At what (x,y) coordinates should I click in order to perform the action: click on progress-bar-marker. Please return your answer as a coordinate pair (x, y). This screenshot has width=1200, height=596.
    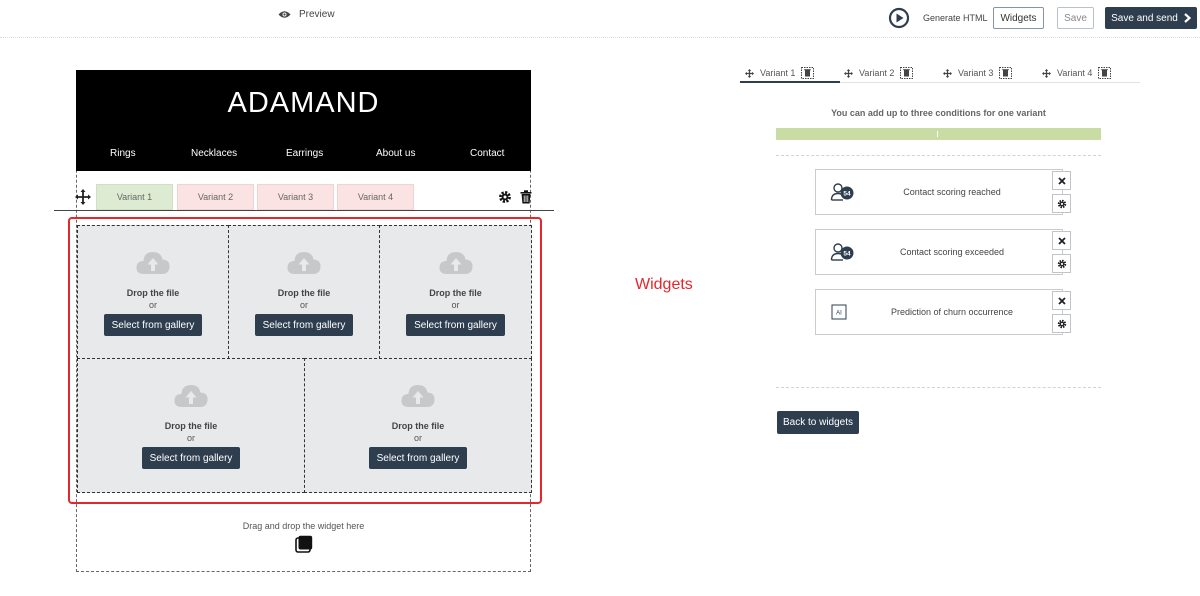
    Looking at the image, I should click on (937, 134).